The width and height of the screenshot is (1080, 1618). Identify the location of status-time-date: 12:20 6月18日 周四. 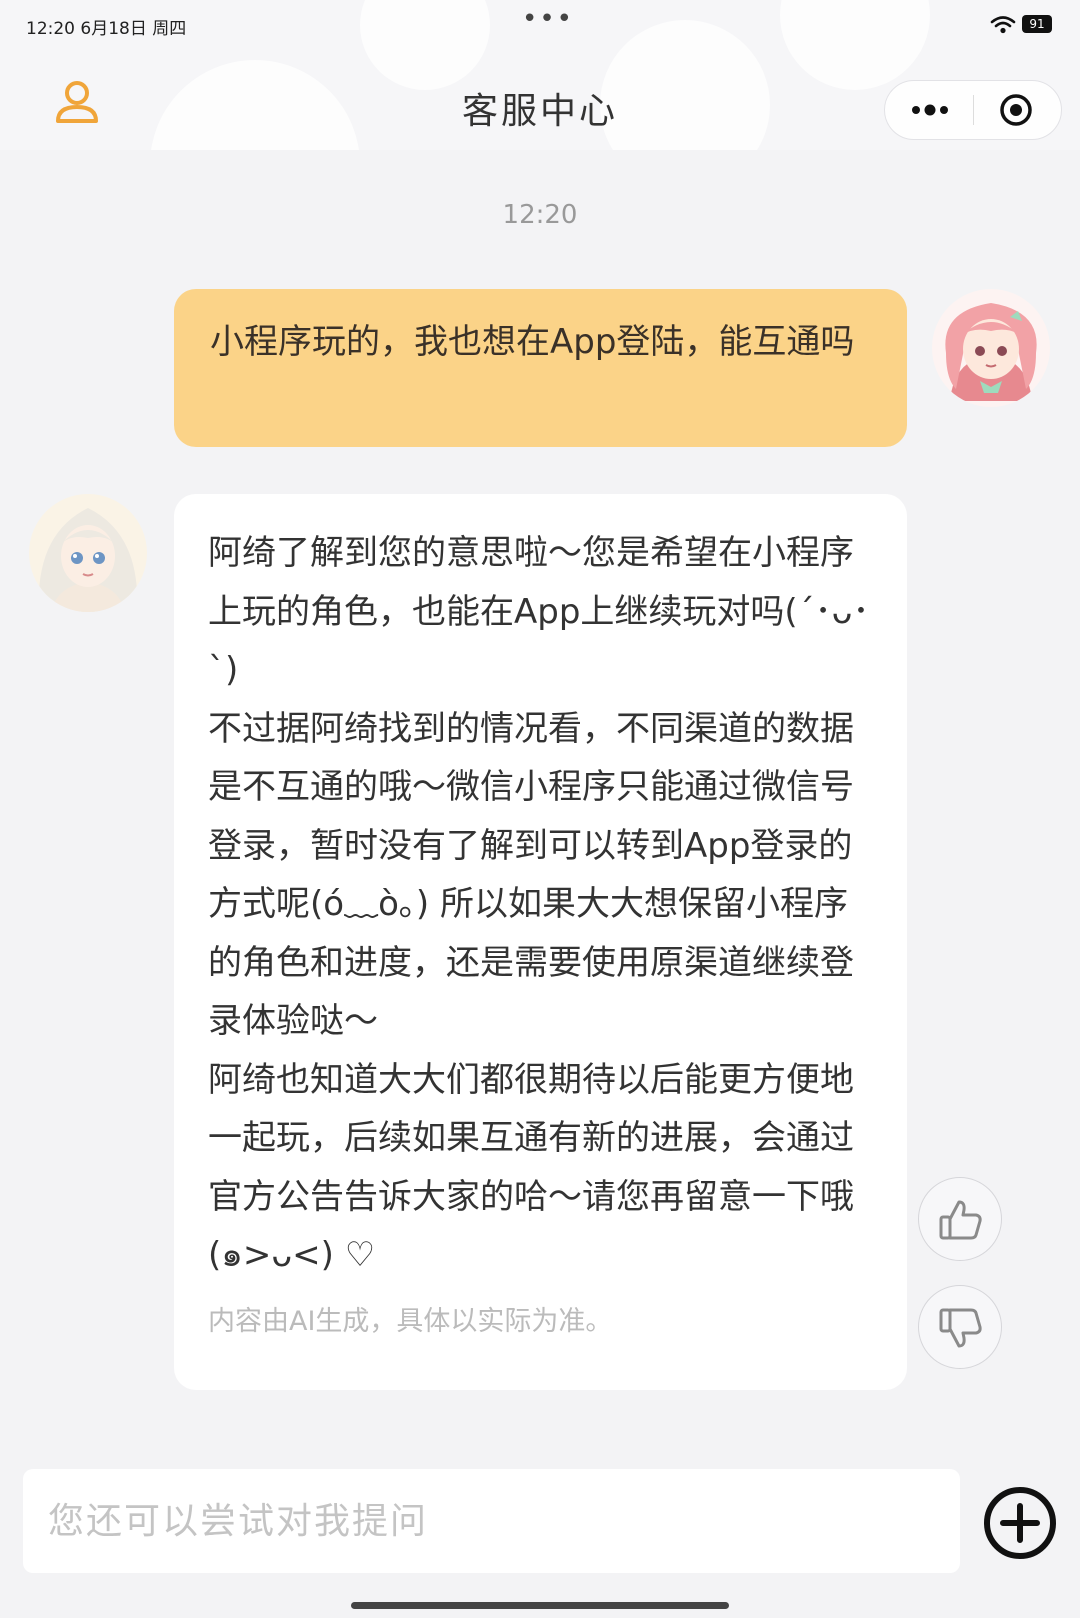
(106, 29).